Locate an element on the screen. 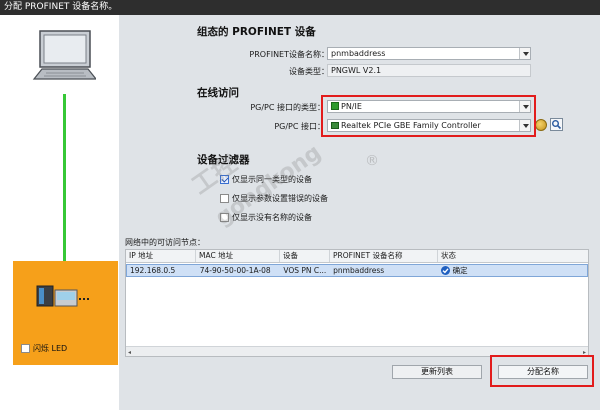  device-type-field: PNGWL V2.1 is located at coordinates (429, 70).